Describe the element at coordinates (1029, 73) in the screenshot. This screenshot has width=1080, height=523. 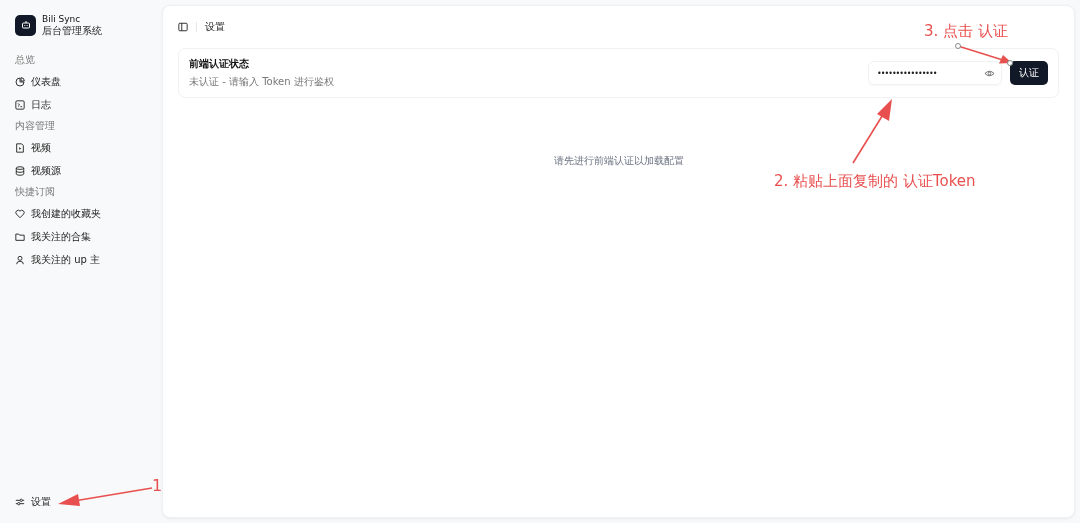
I see `auth-button: 认证` at that location.